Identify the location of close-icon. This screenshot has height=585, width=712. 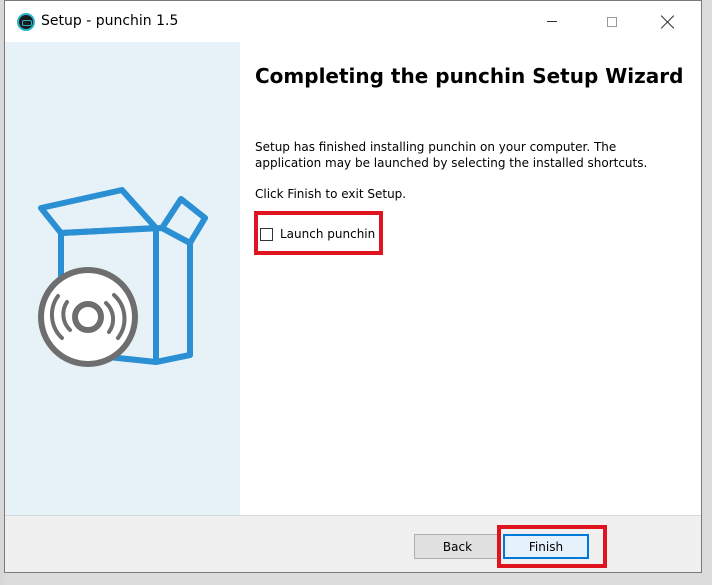
(668, 22).